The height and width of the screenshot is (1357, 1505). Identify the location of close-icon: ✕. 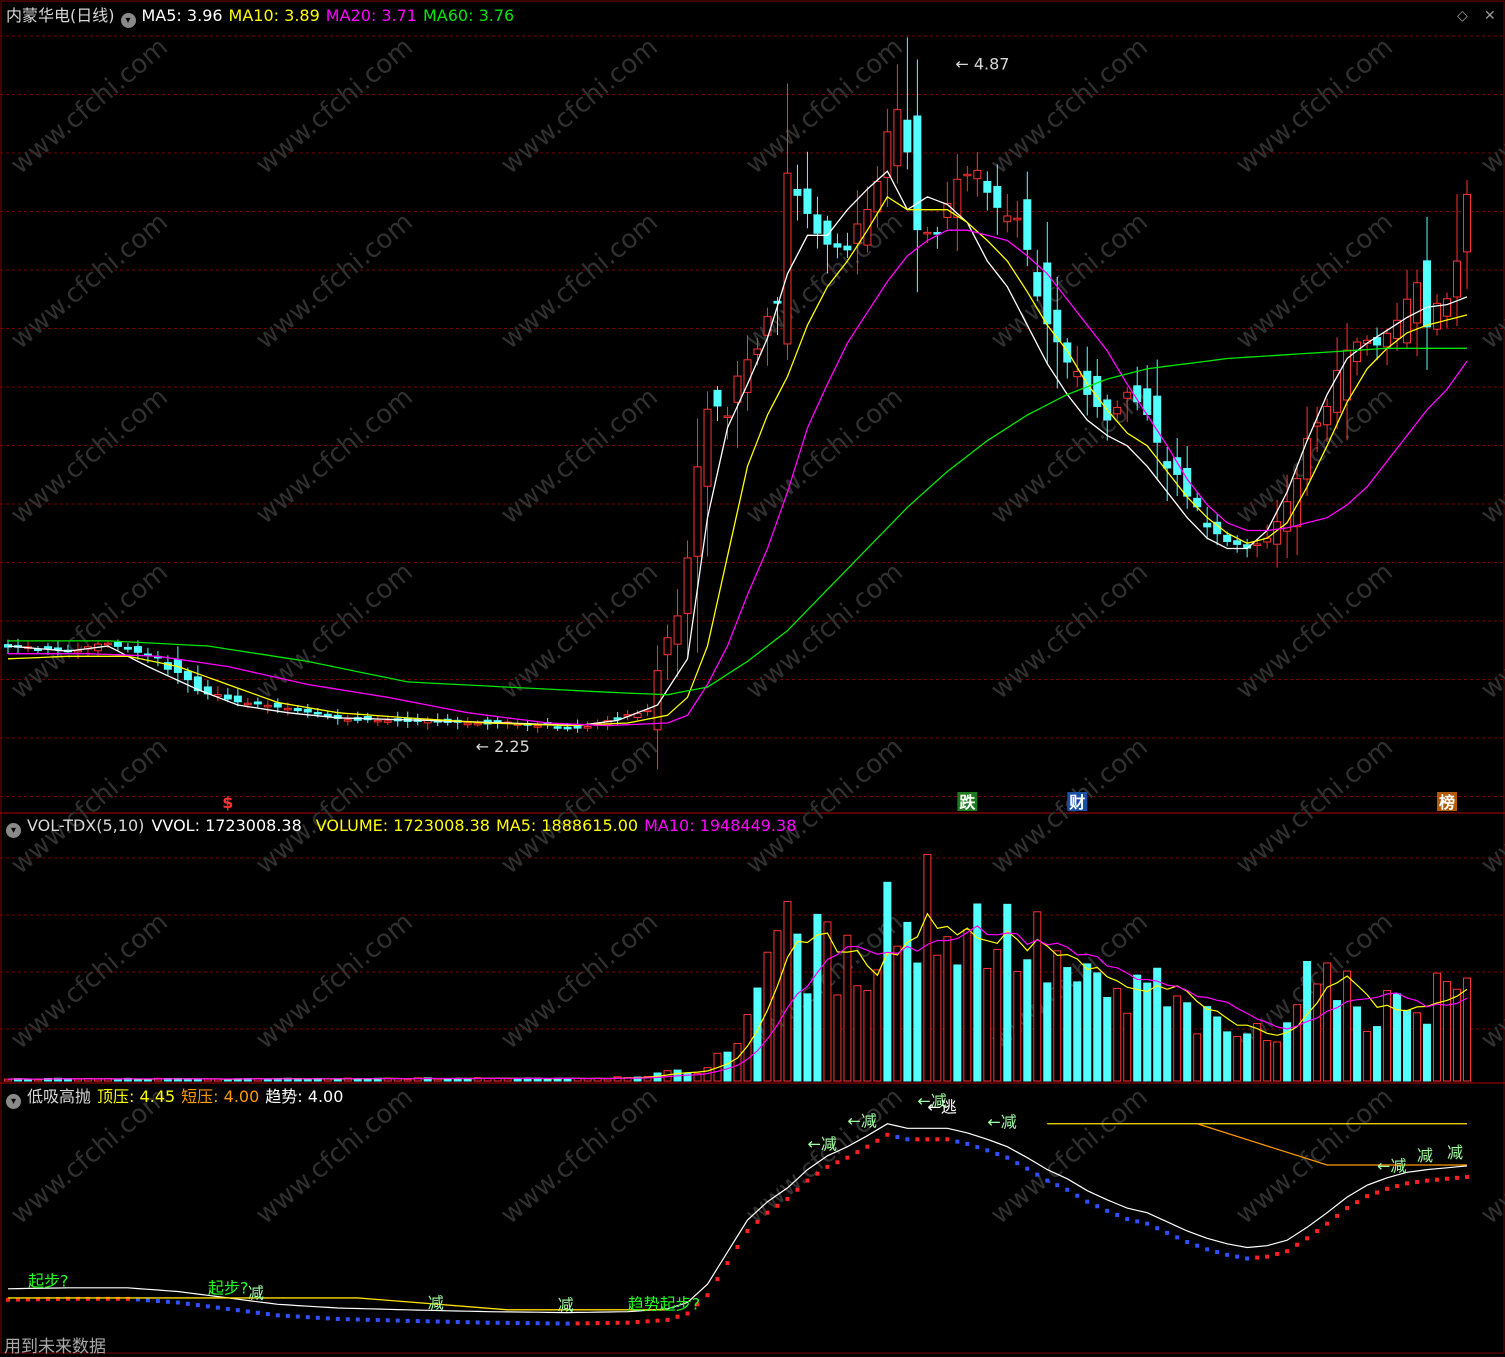
(1490, 16).